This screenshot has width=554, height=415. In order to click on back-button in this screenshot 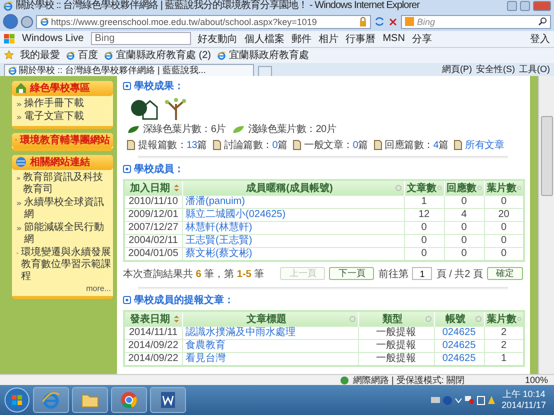, I will do `click(10, 22)`.